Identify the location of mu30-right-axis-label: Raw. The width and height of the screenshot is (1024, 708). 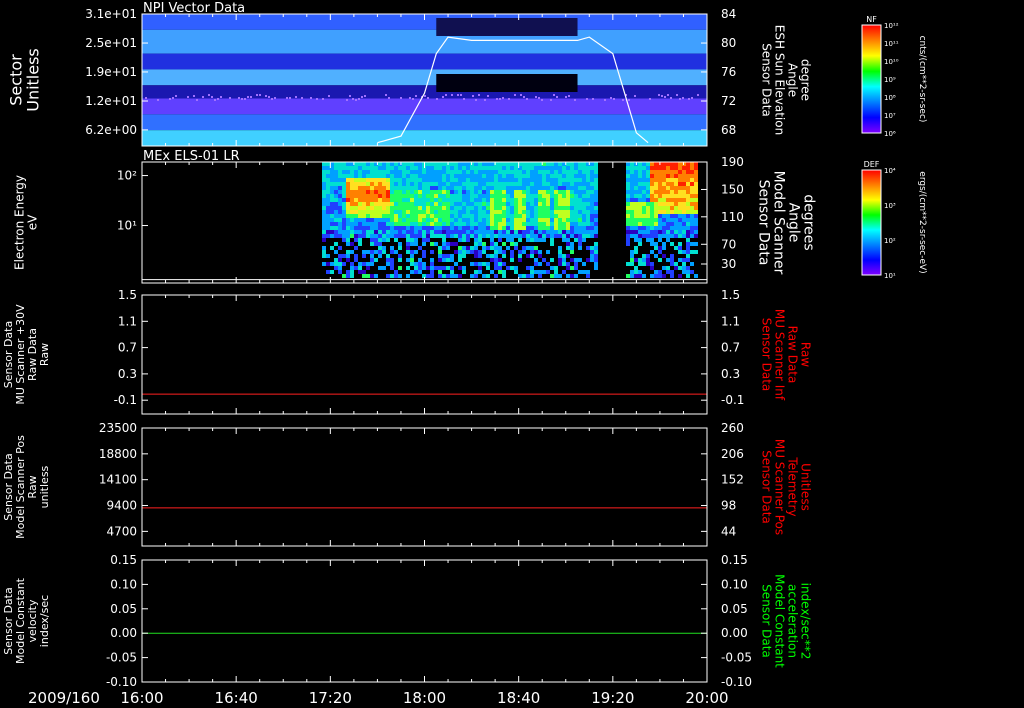
(806, 354).